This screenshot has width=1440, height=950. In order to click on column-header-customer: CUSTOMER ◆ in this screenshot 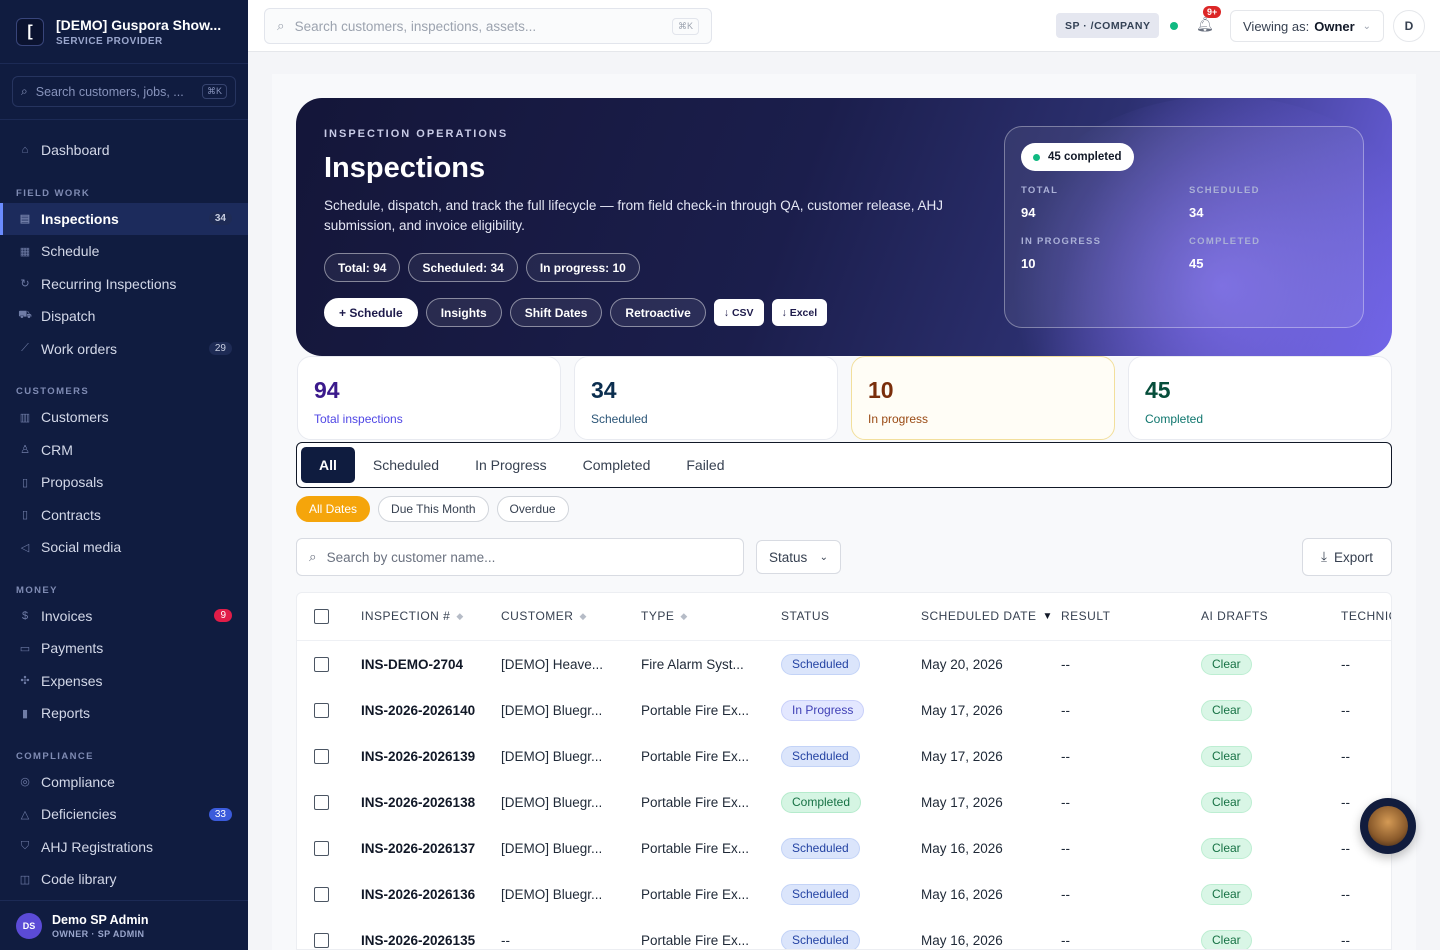, I will do `click(544, 616)`.